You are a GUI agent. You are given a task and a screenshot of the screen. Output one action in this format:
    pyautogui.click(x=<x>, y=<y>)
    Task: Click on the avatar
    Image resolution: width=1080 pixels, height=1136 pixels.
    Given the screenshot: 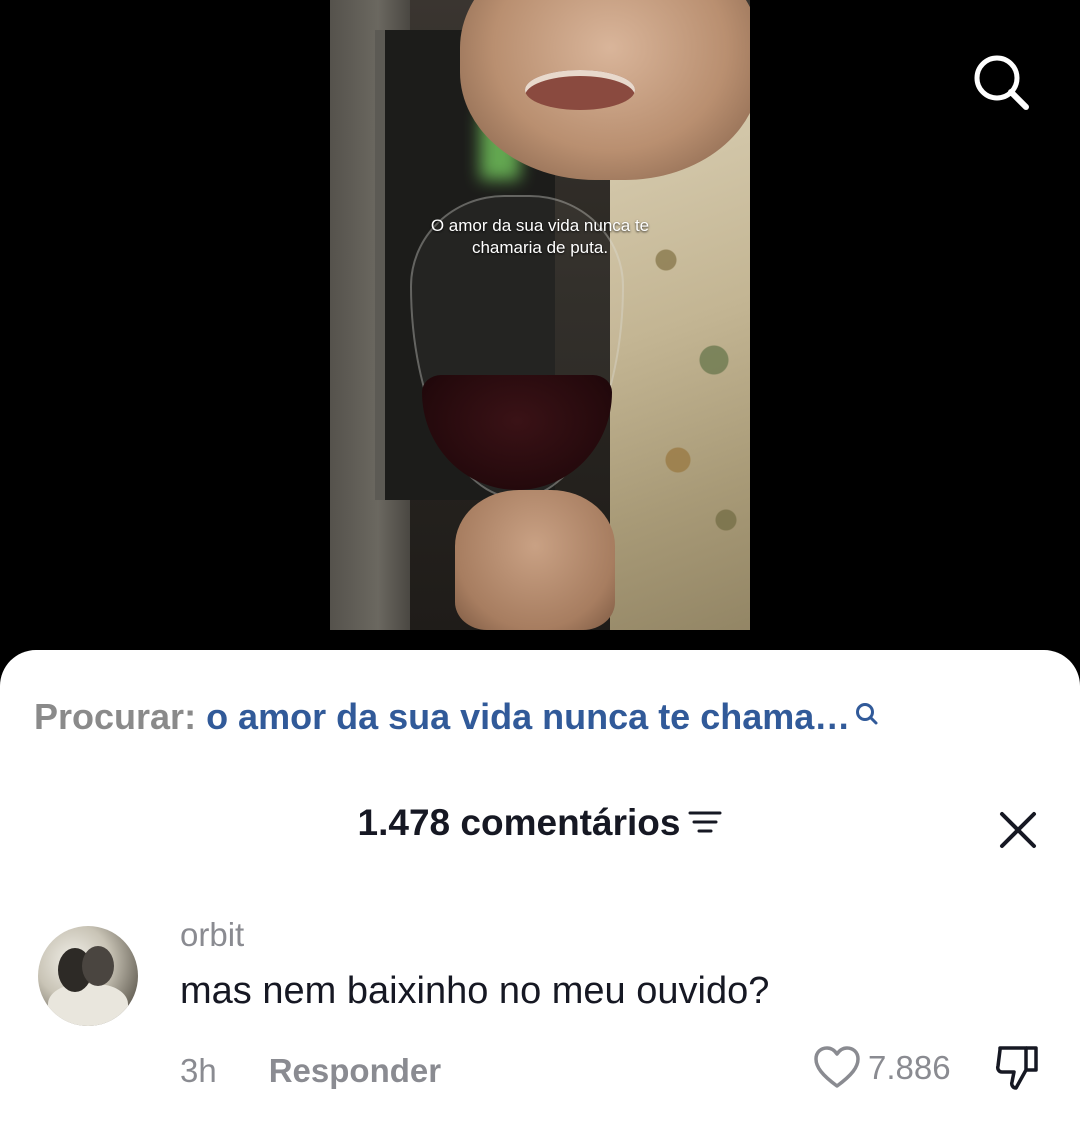 What is the action you would take?
    pyautogui.click(x=88, y=976)
    